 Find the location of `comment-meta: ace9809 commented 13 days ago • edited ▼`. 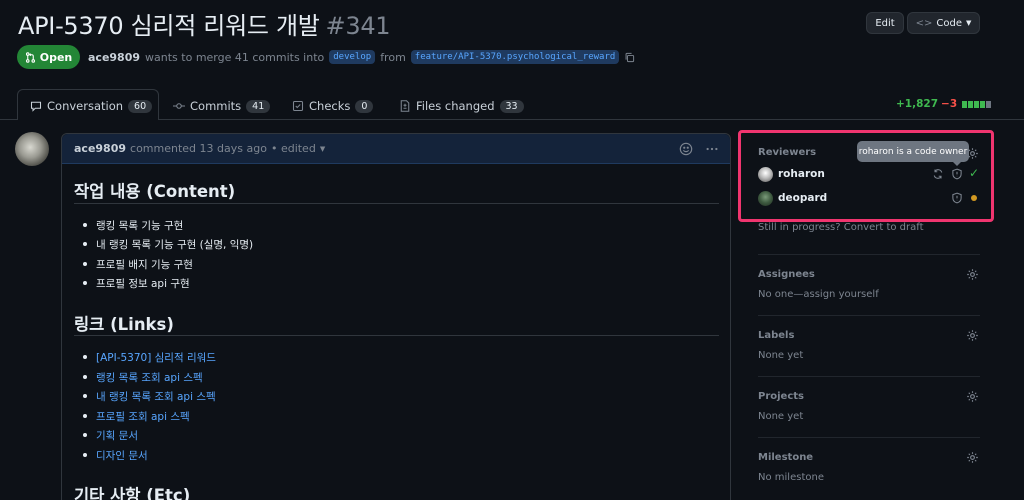

comment-meta: ace9809 commented 13 days ago • edited ▼ is located at coordinates (199, 148).